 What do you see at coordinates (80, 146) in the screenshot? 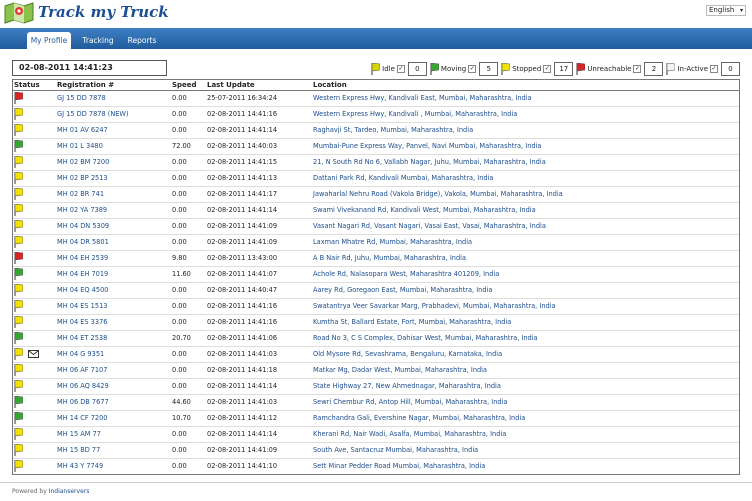
I see `registration-link: MH 01 L 3480` at bounding box center [80, 146].